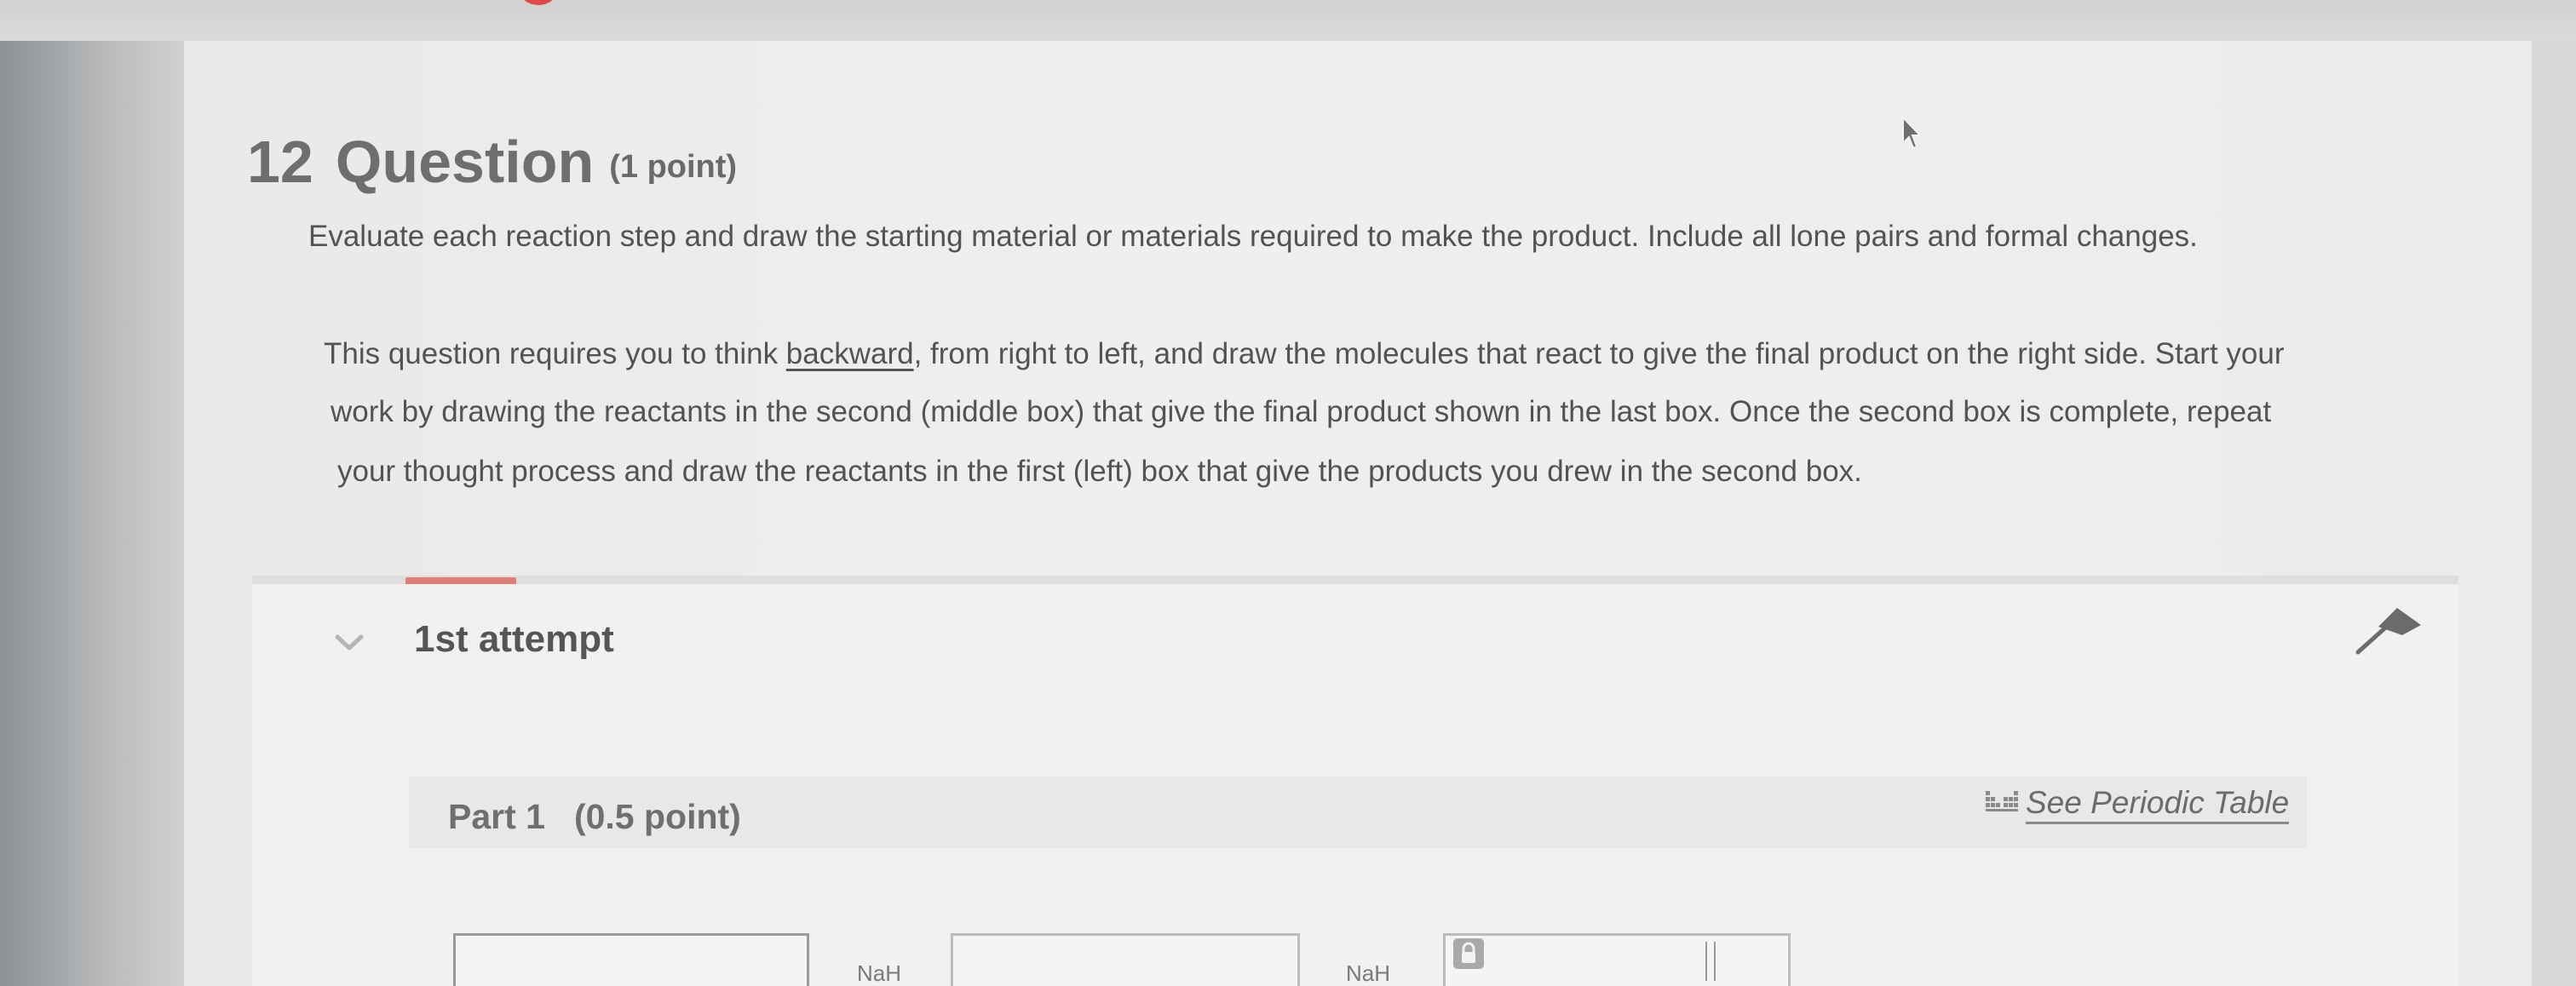 This screenshot has height=986, width=2576. I want to click on reagent-label-1: NaH, so click(880, 973).